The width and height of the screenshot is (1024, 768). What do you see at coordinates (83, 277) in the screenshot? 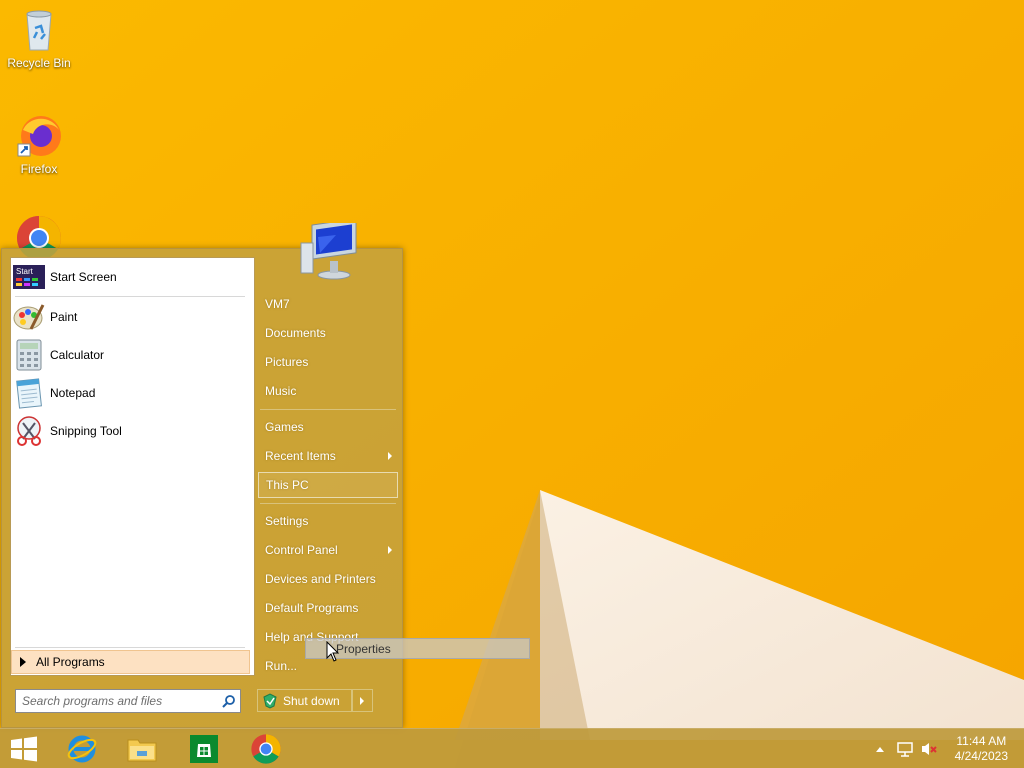
I see `program-label: Start Screen` at bounding box center [83, 277].